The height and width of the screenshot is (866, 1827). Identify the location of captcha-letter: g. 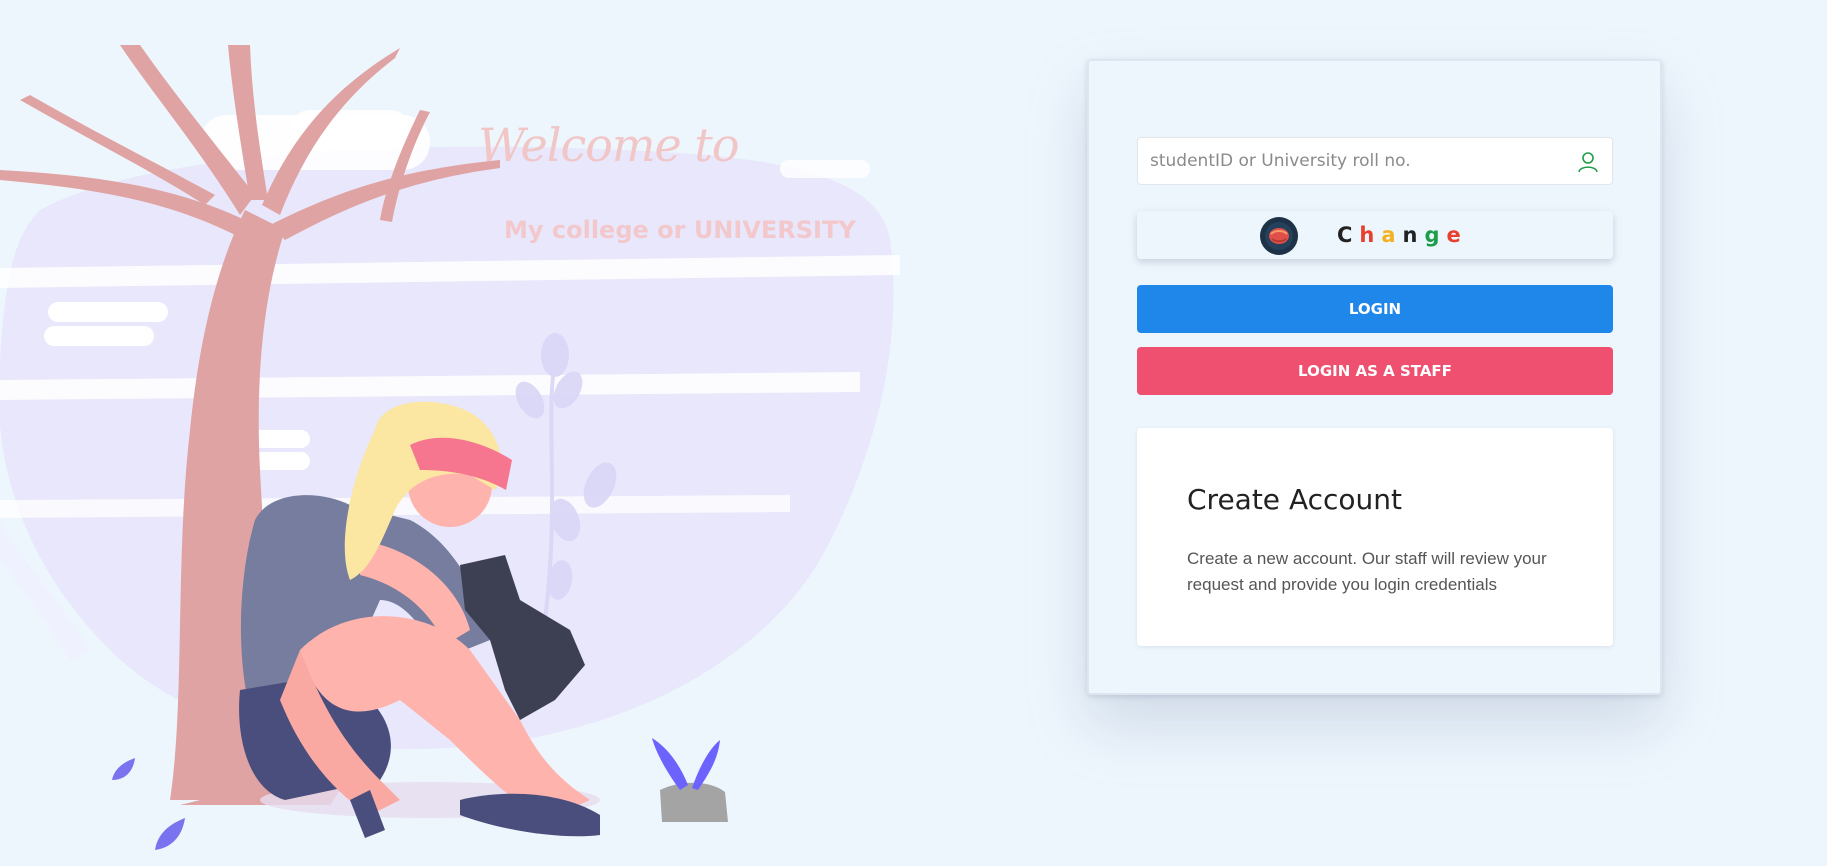
(1435, 235).